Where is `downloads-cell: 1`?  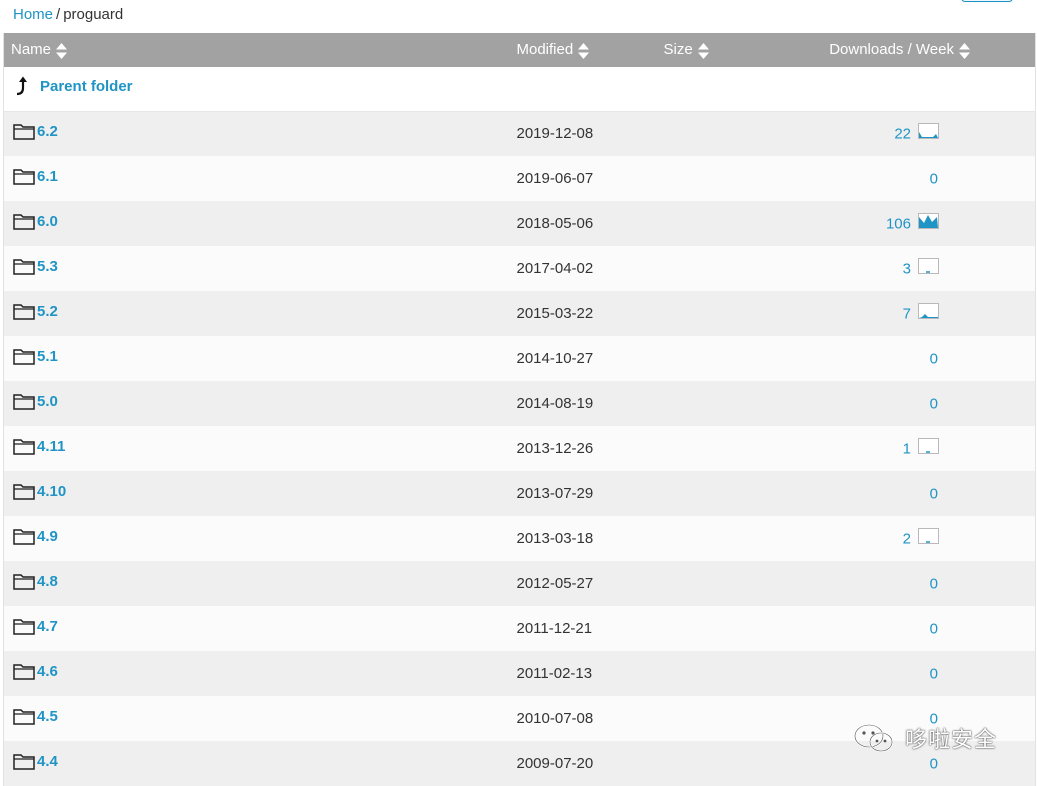
downloads-cell: 1 is located at coordinates (915, 448).